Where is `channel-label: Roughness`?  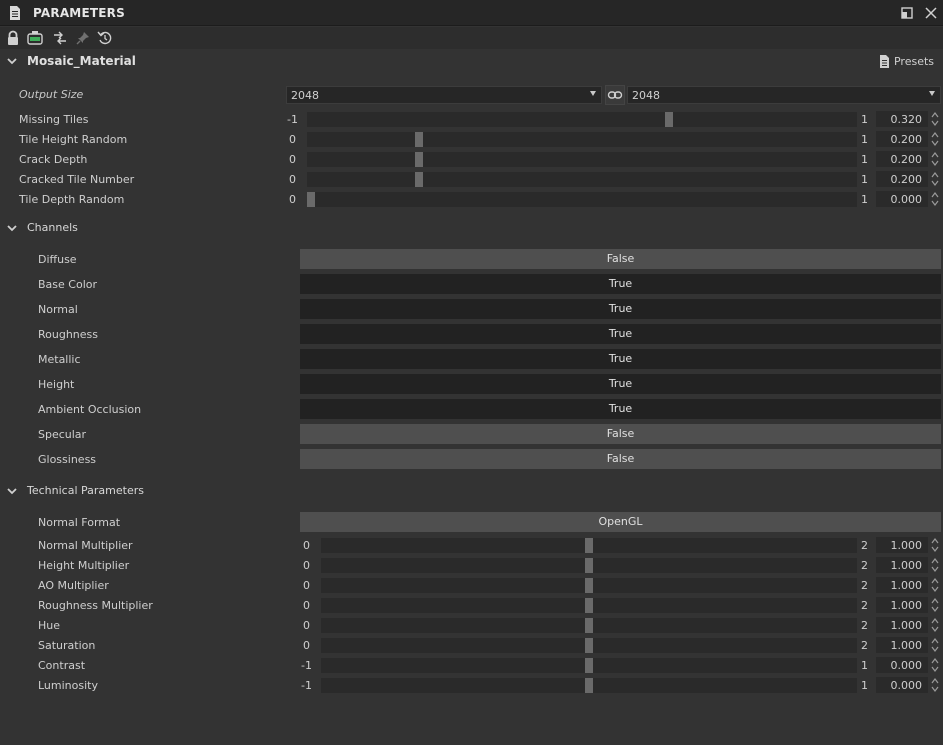 channel-label: Roughness is located at coordinates (68, 334).